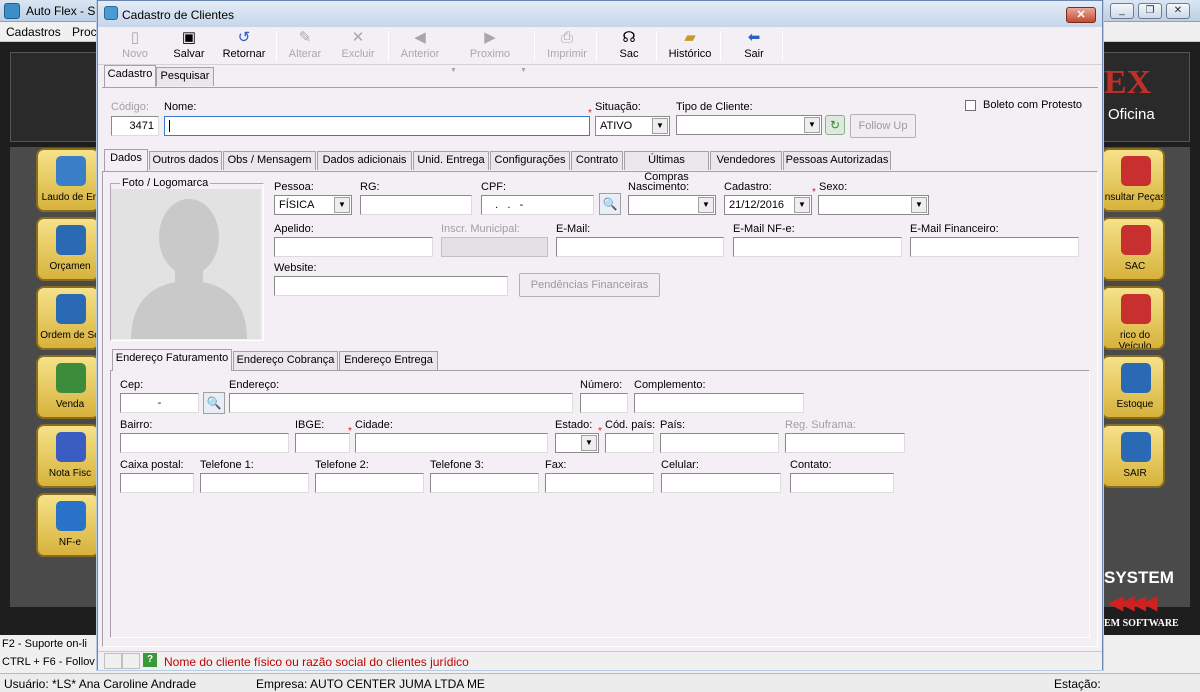 Image resolution: width=1200 pixels, height=692 pixels. I want to click on minimize-icon: _, so click(1122, 11).